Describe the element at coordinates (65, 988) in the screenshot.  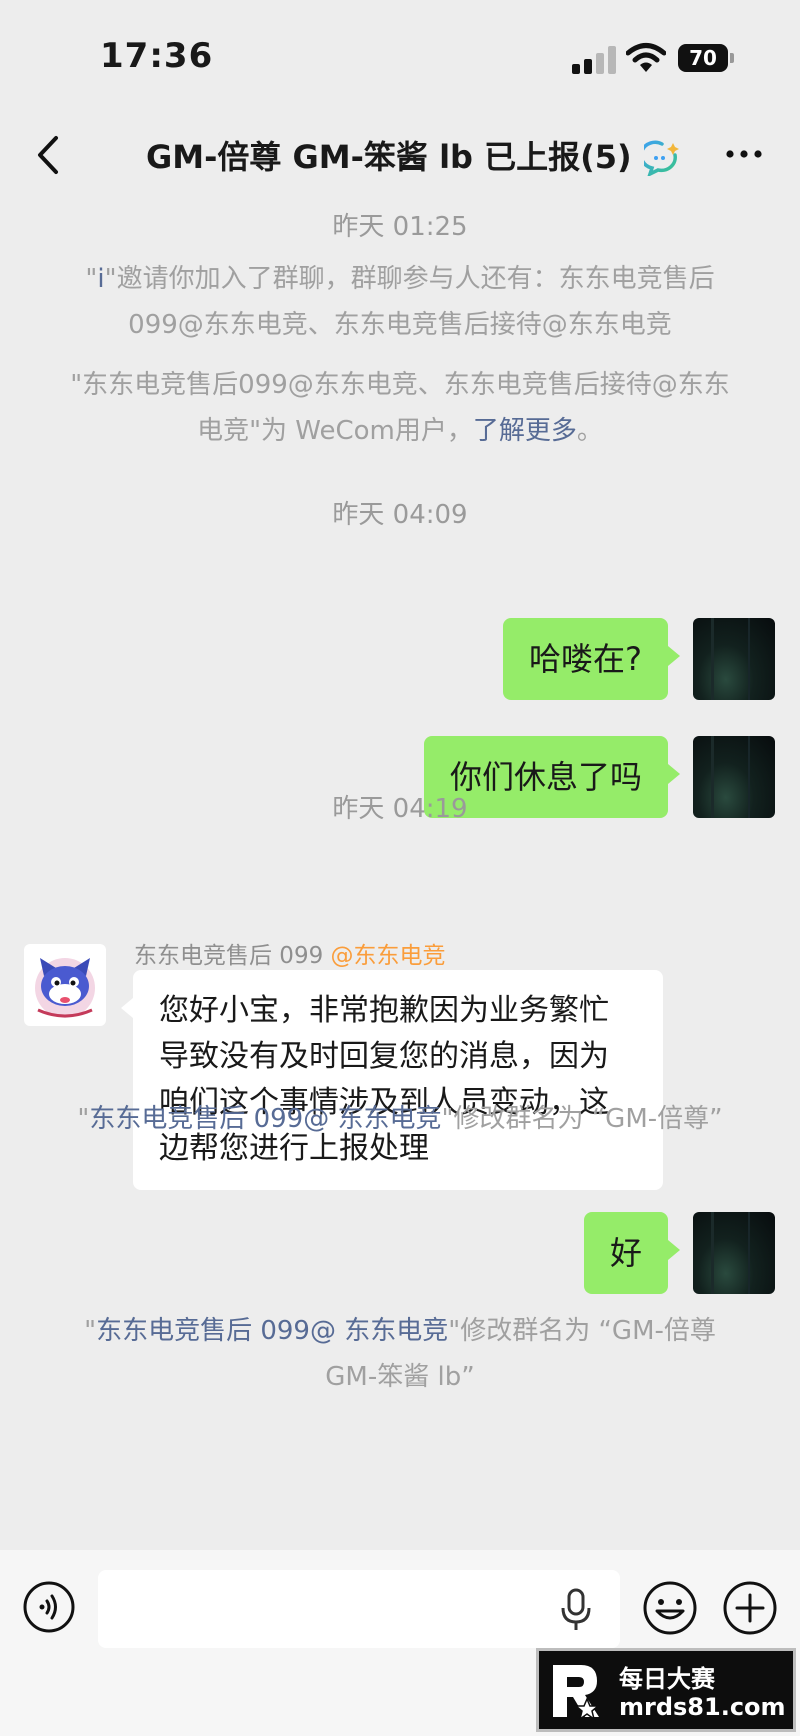
I see `cat-avatar-icon` at that location.